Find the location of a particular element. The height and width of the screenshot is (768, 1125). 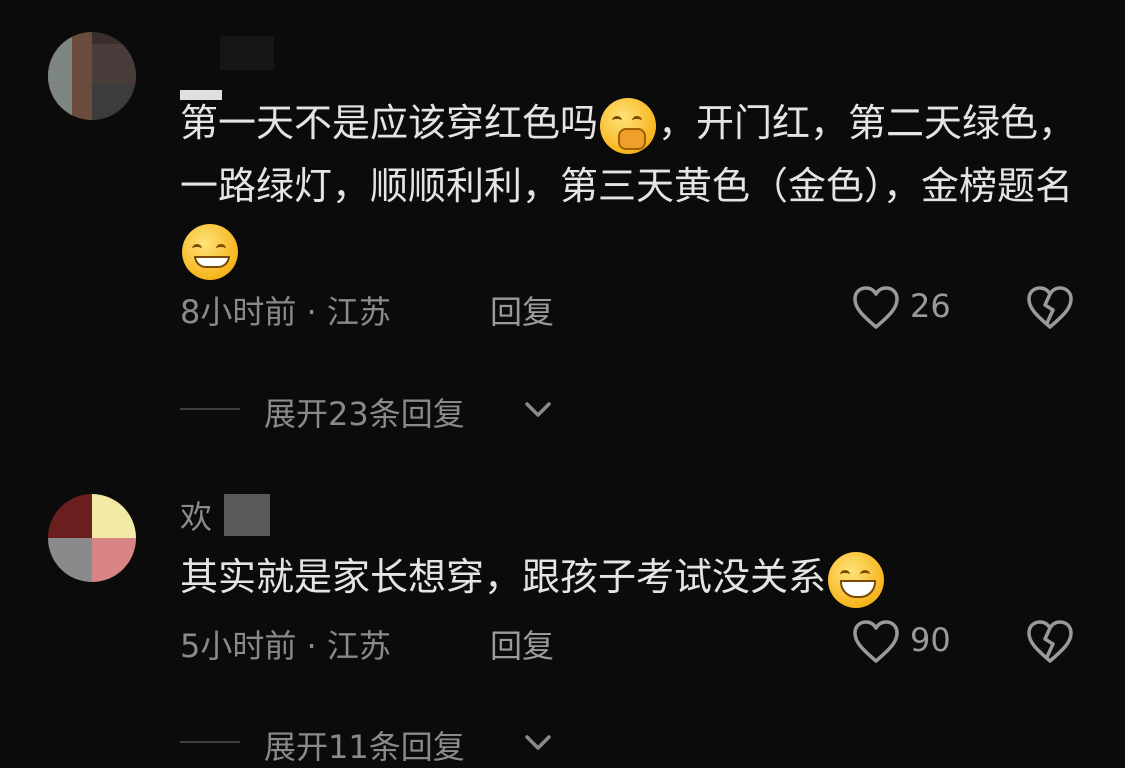

comment-text-part: 第一天不是应该穿红色吗 is located at coordinates (389, 123).